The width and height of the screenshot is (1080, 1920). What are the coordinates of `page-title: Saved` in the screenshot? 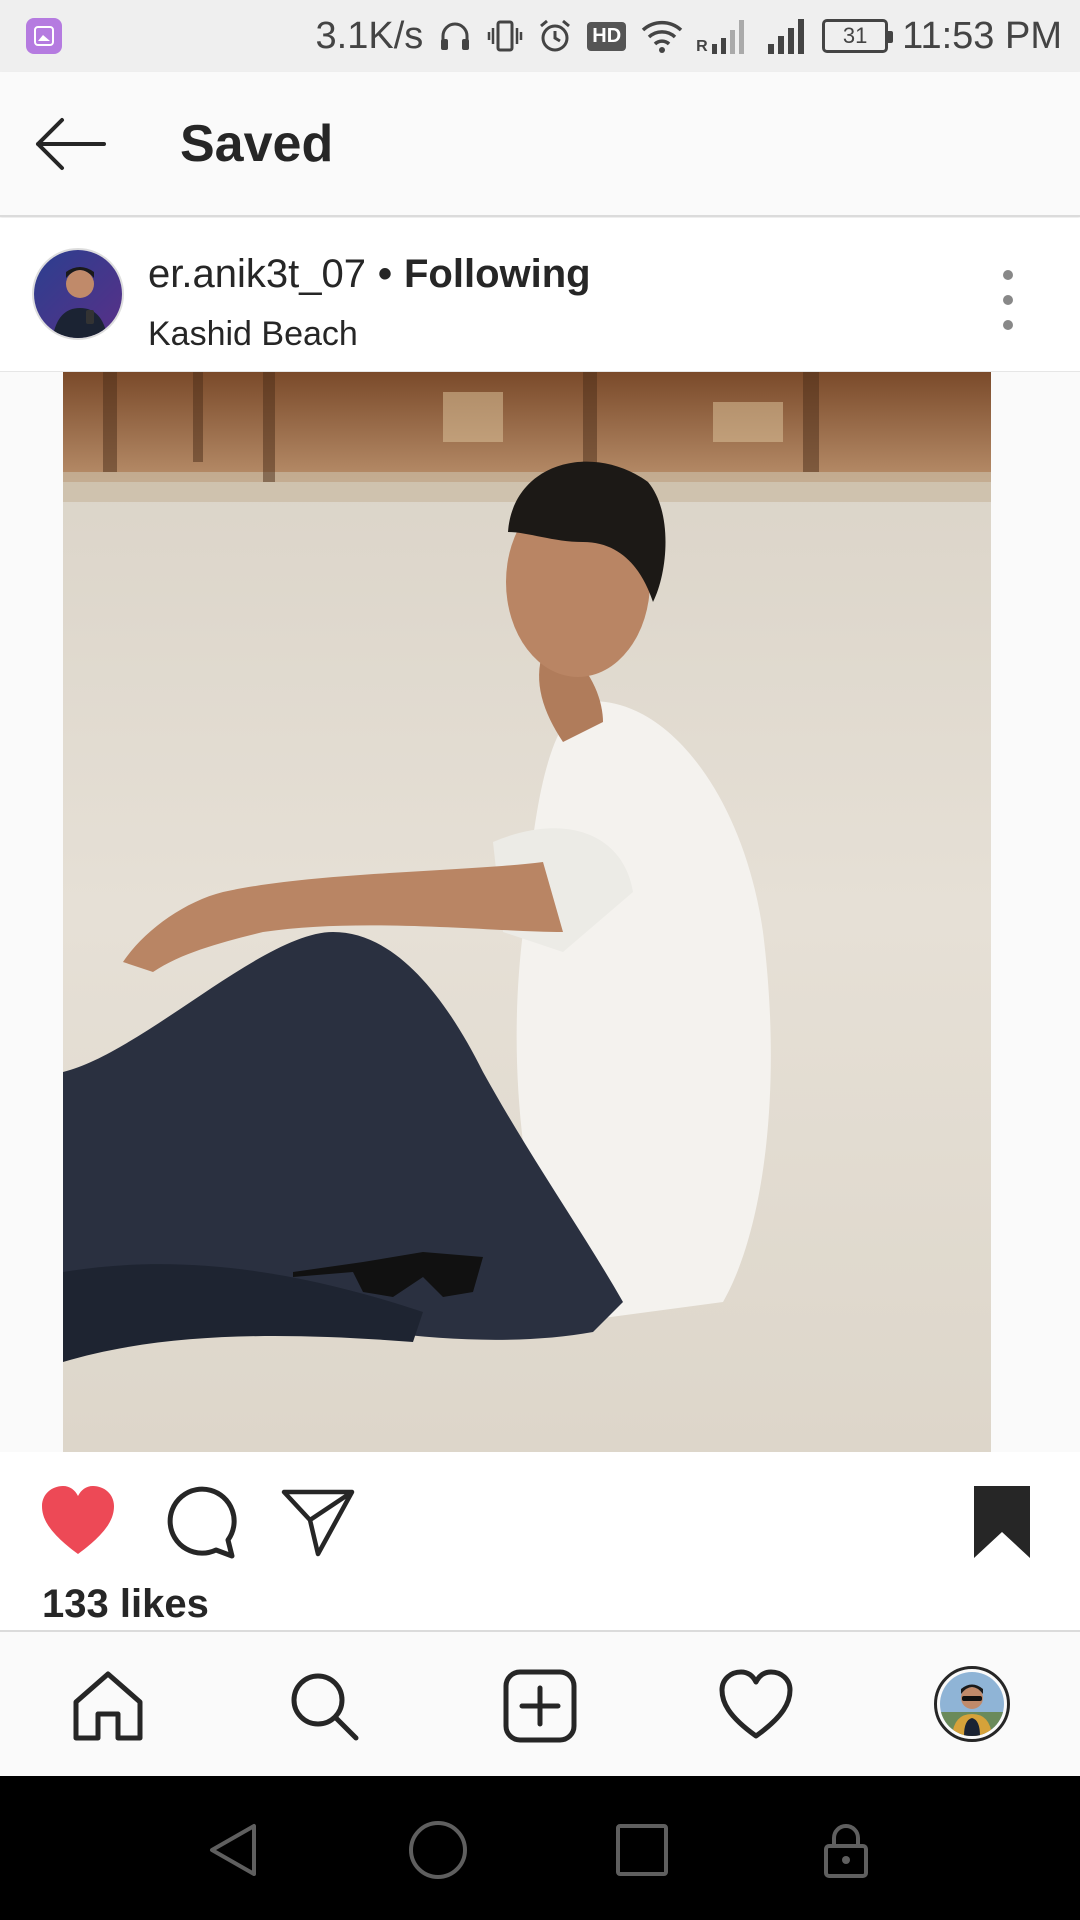 It's located at (257, 144).